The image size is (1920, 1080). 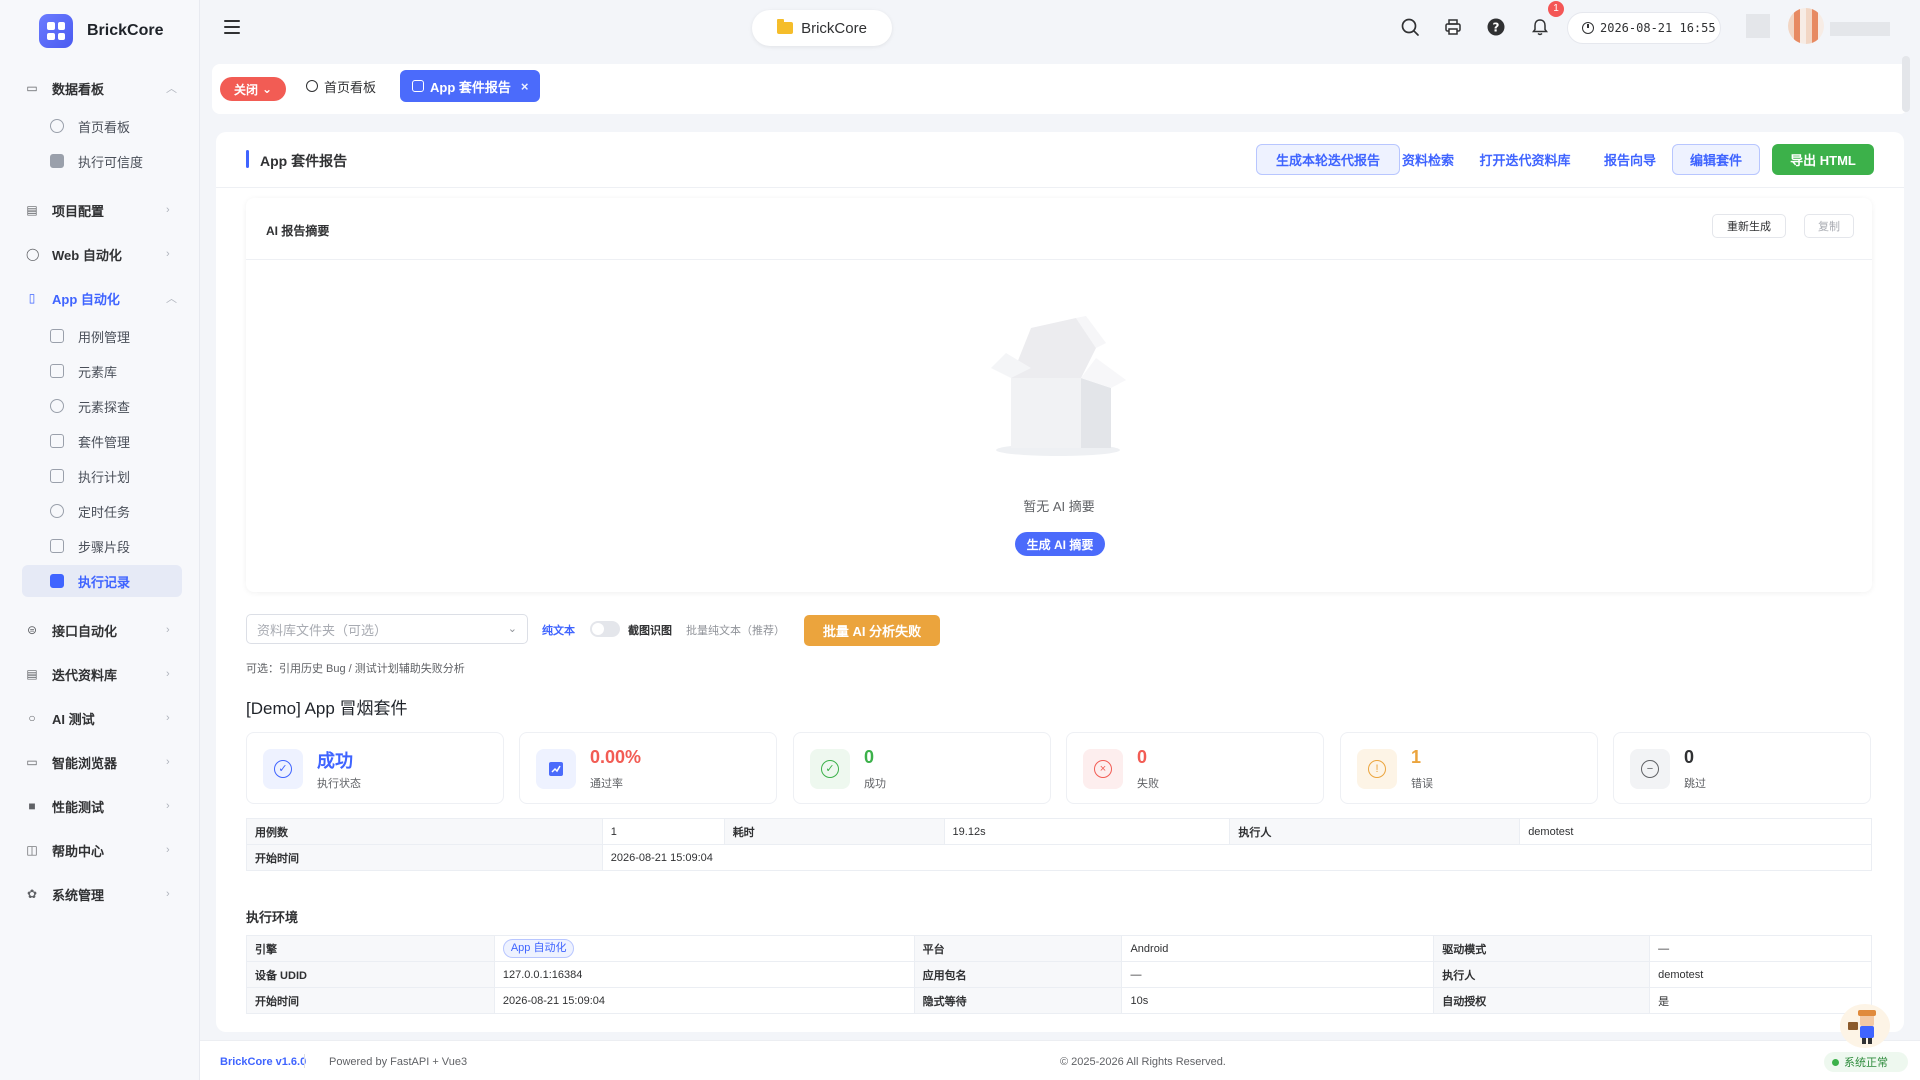 I want to click on search-icon, so click(x=1410, y=27).